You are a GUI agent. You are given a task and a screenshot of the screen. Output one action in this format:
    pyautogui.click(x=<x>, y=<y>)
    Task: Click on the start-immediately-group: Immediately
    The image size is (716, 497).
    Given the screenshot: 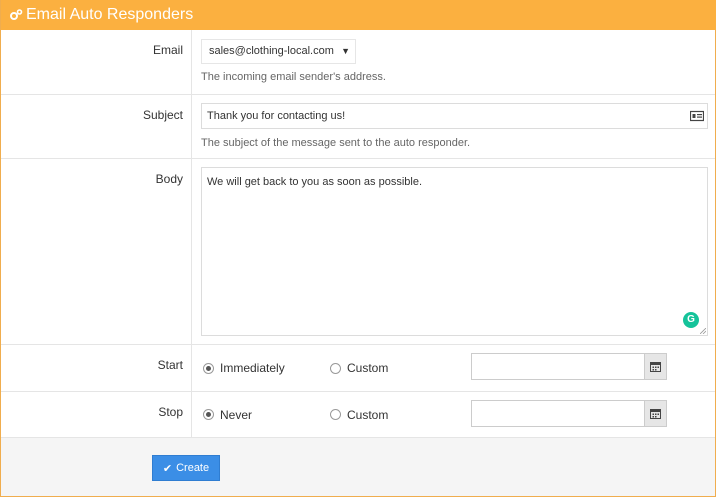 What is the action you would take?
    pyautogui.click(x=244, y=368)
    